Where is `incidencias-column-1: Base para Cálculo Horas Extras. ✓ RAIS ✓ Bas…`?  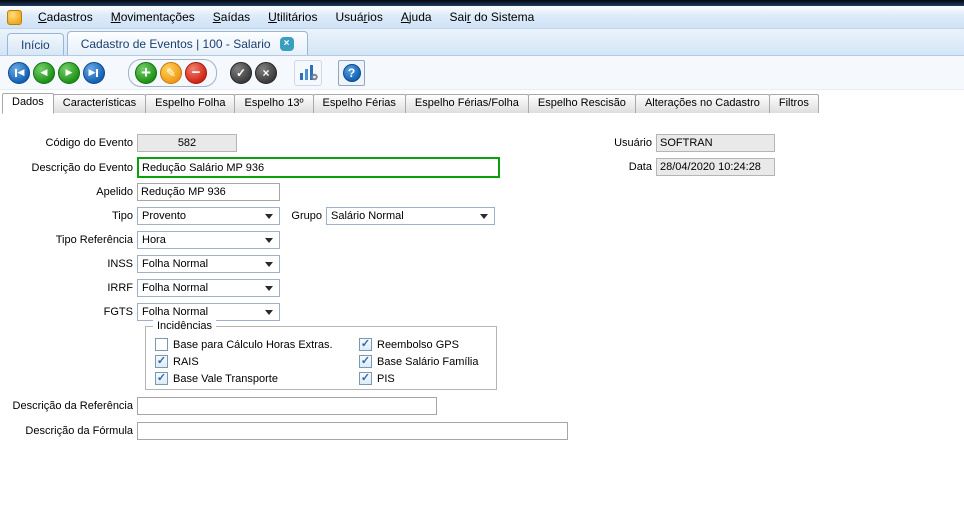 incidencias-column-1: Base para Cálculo Horas Extras. ✓ RAIS ✓ Bas… is located at coordinates (244, 363).